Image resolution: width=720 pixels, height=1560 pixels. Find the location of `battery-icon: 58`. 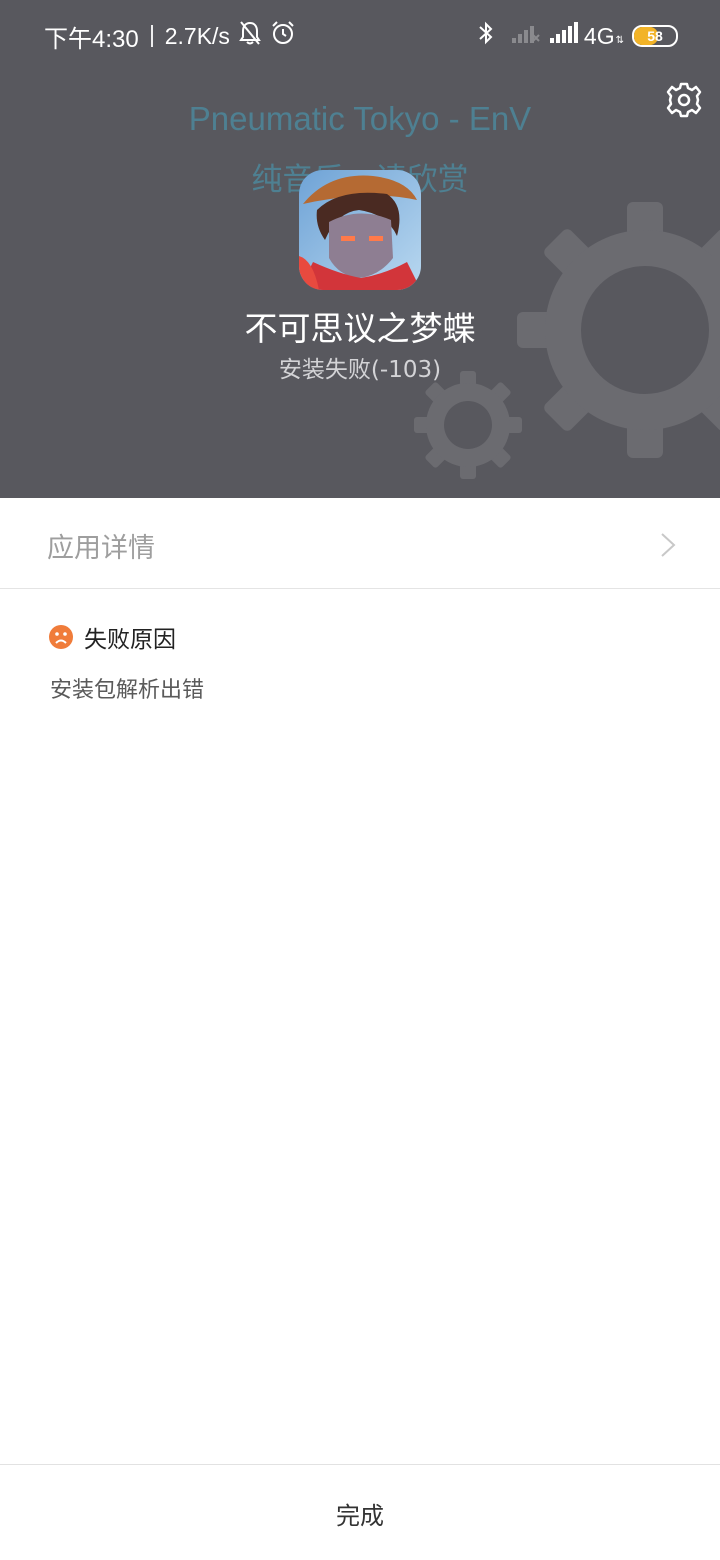

battery-icon: 58 is located at coordinates (655, 36).